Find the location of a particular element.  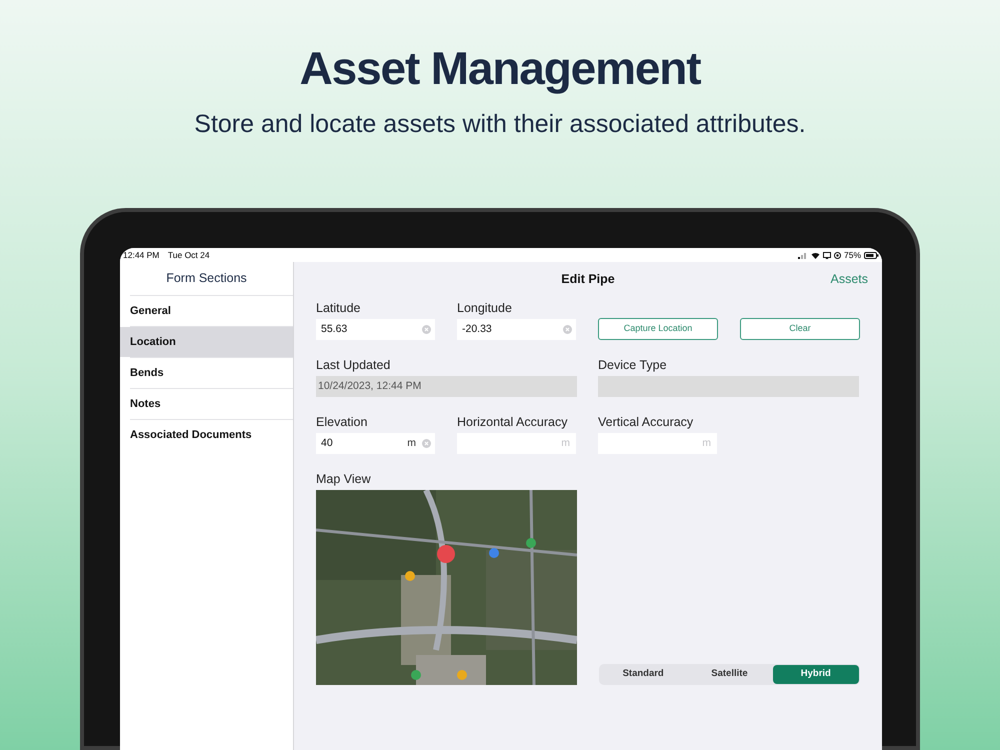

field-label: Longitude is located at coordinates (485, 308).